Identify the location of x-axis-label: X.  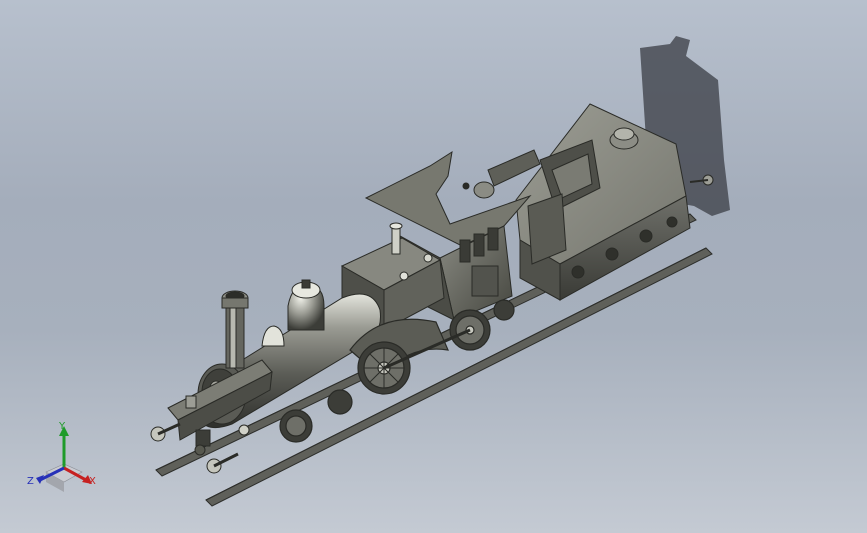
(92, 481).